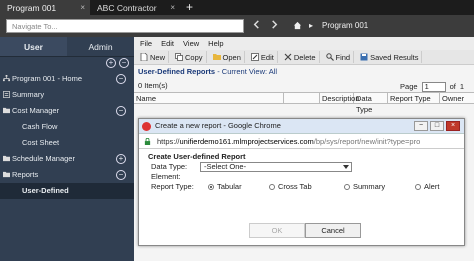  I want to click on radio-tabular: Tabular, so click(225, 187).